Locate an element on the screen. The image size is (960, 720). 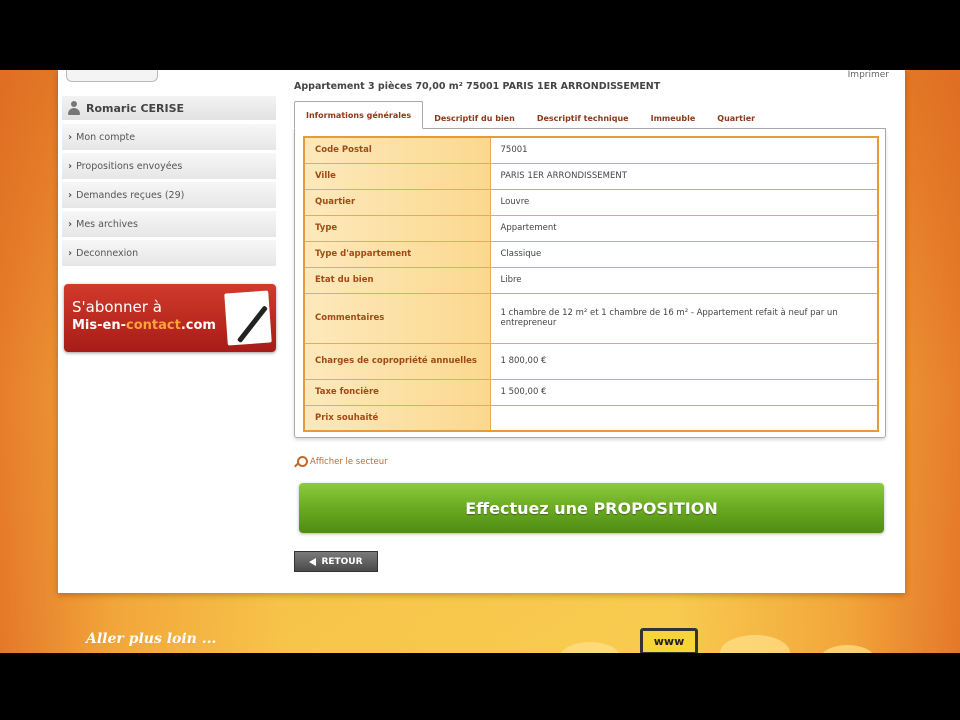
back-button-label: RETOUR is located at coordinates (342, 561).